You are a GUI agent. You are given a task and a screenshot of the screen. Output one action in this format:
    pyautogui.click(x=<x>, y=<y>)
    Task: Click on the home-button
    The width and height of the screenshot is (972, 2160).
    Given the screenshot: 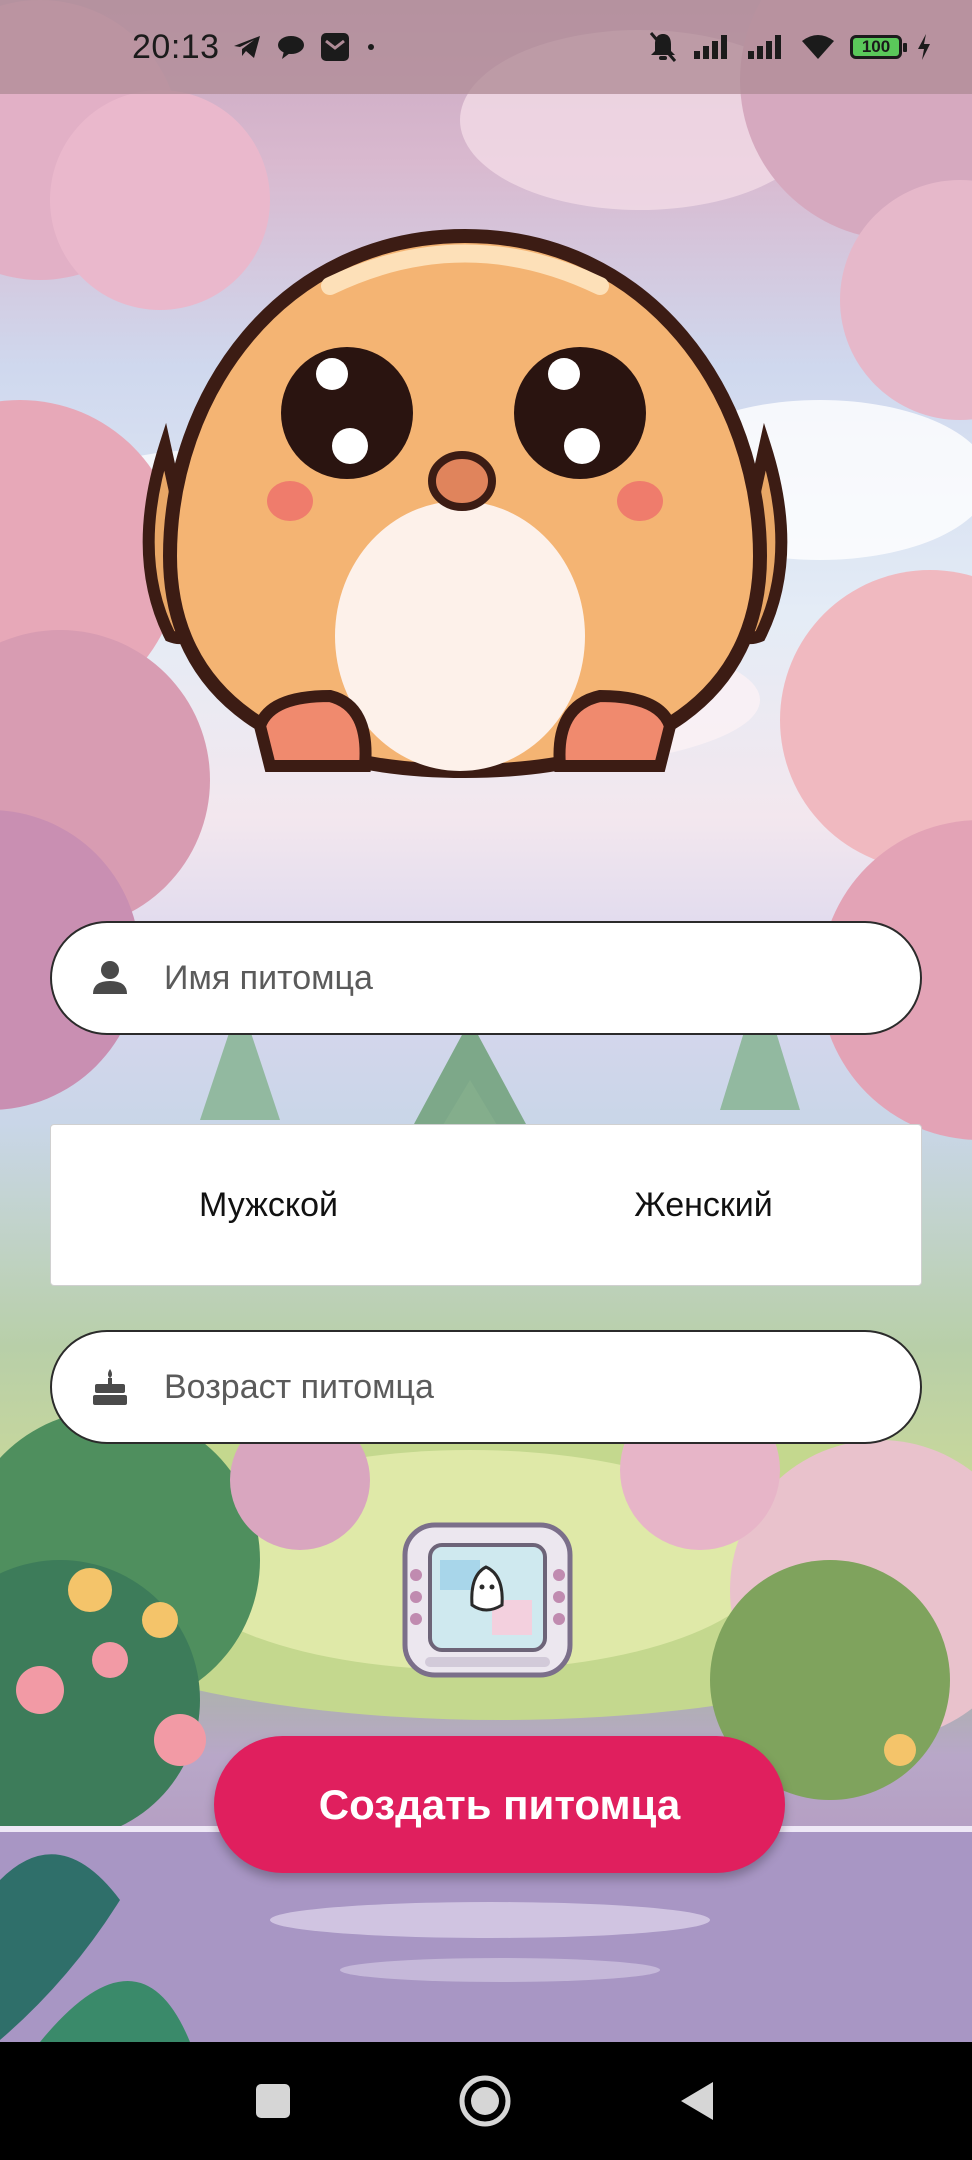 What is the action you would take?
    pyautogui.click(x=485, y=2101)
    